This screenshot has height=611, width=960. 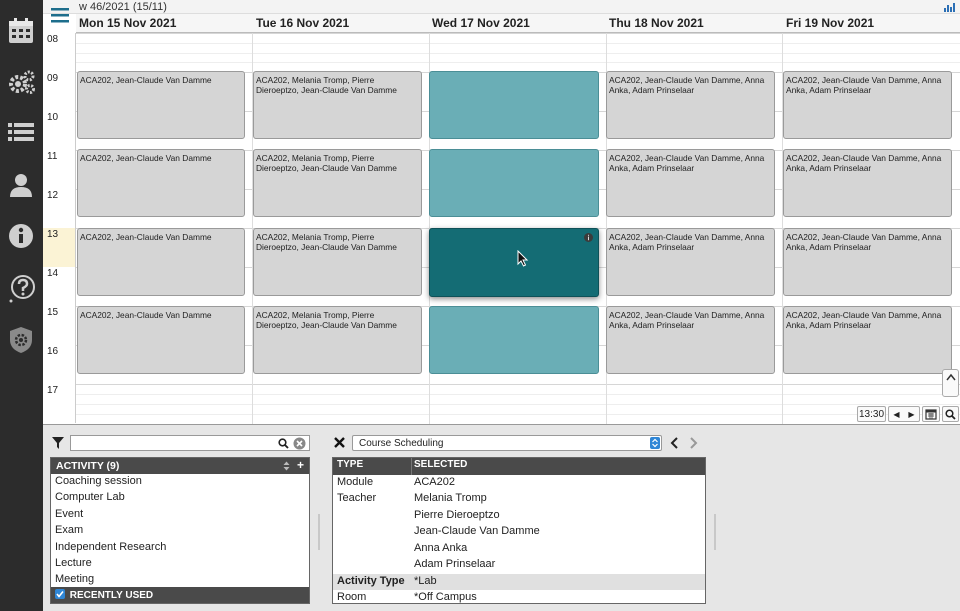 I want to click on day-title-thu: Thu 18 Nov 2021, so click(x=656, y=23).